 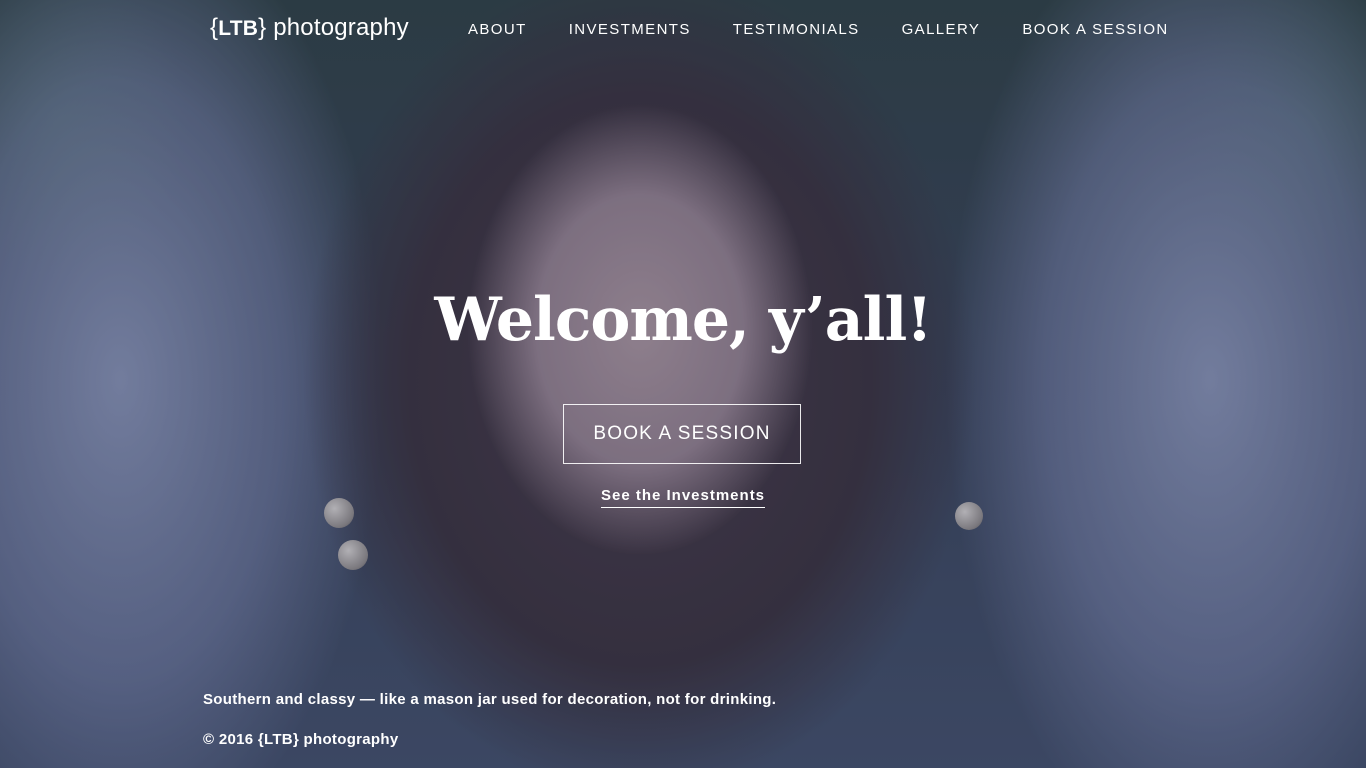 I want to click on nav-item-gallery: GALLERY, so click(x=941, y=29).